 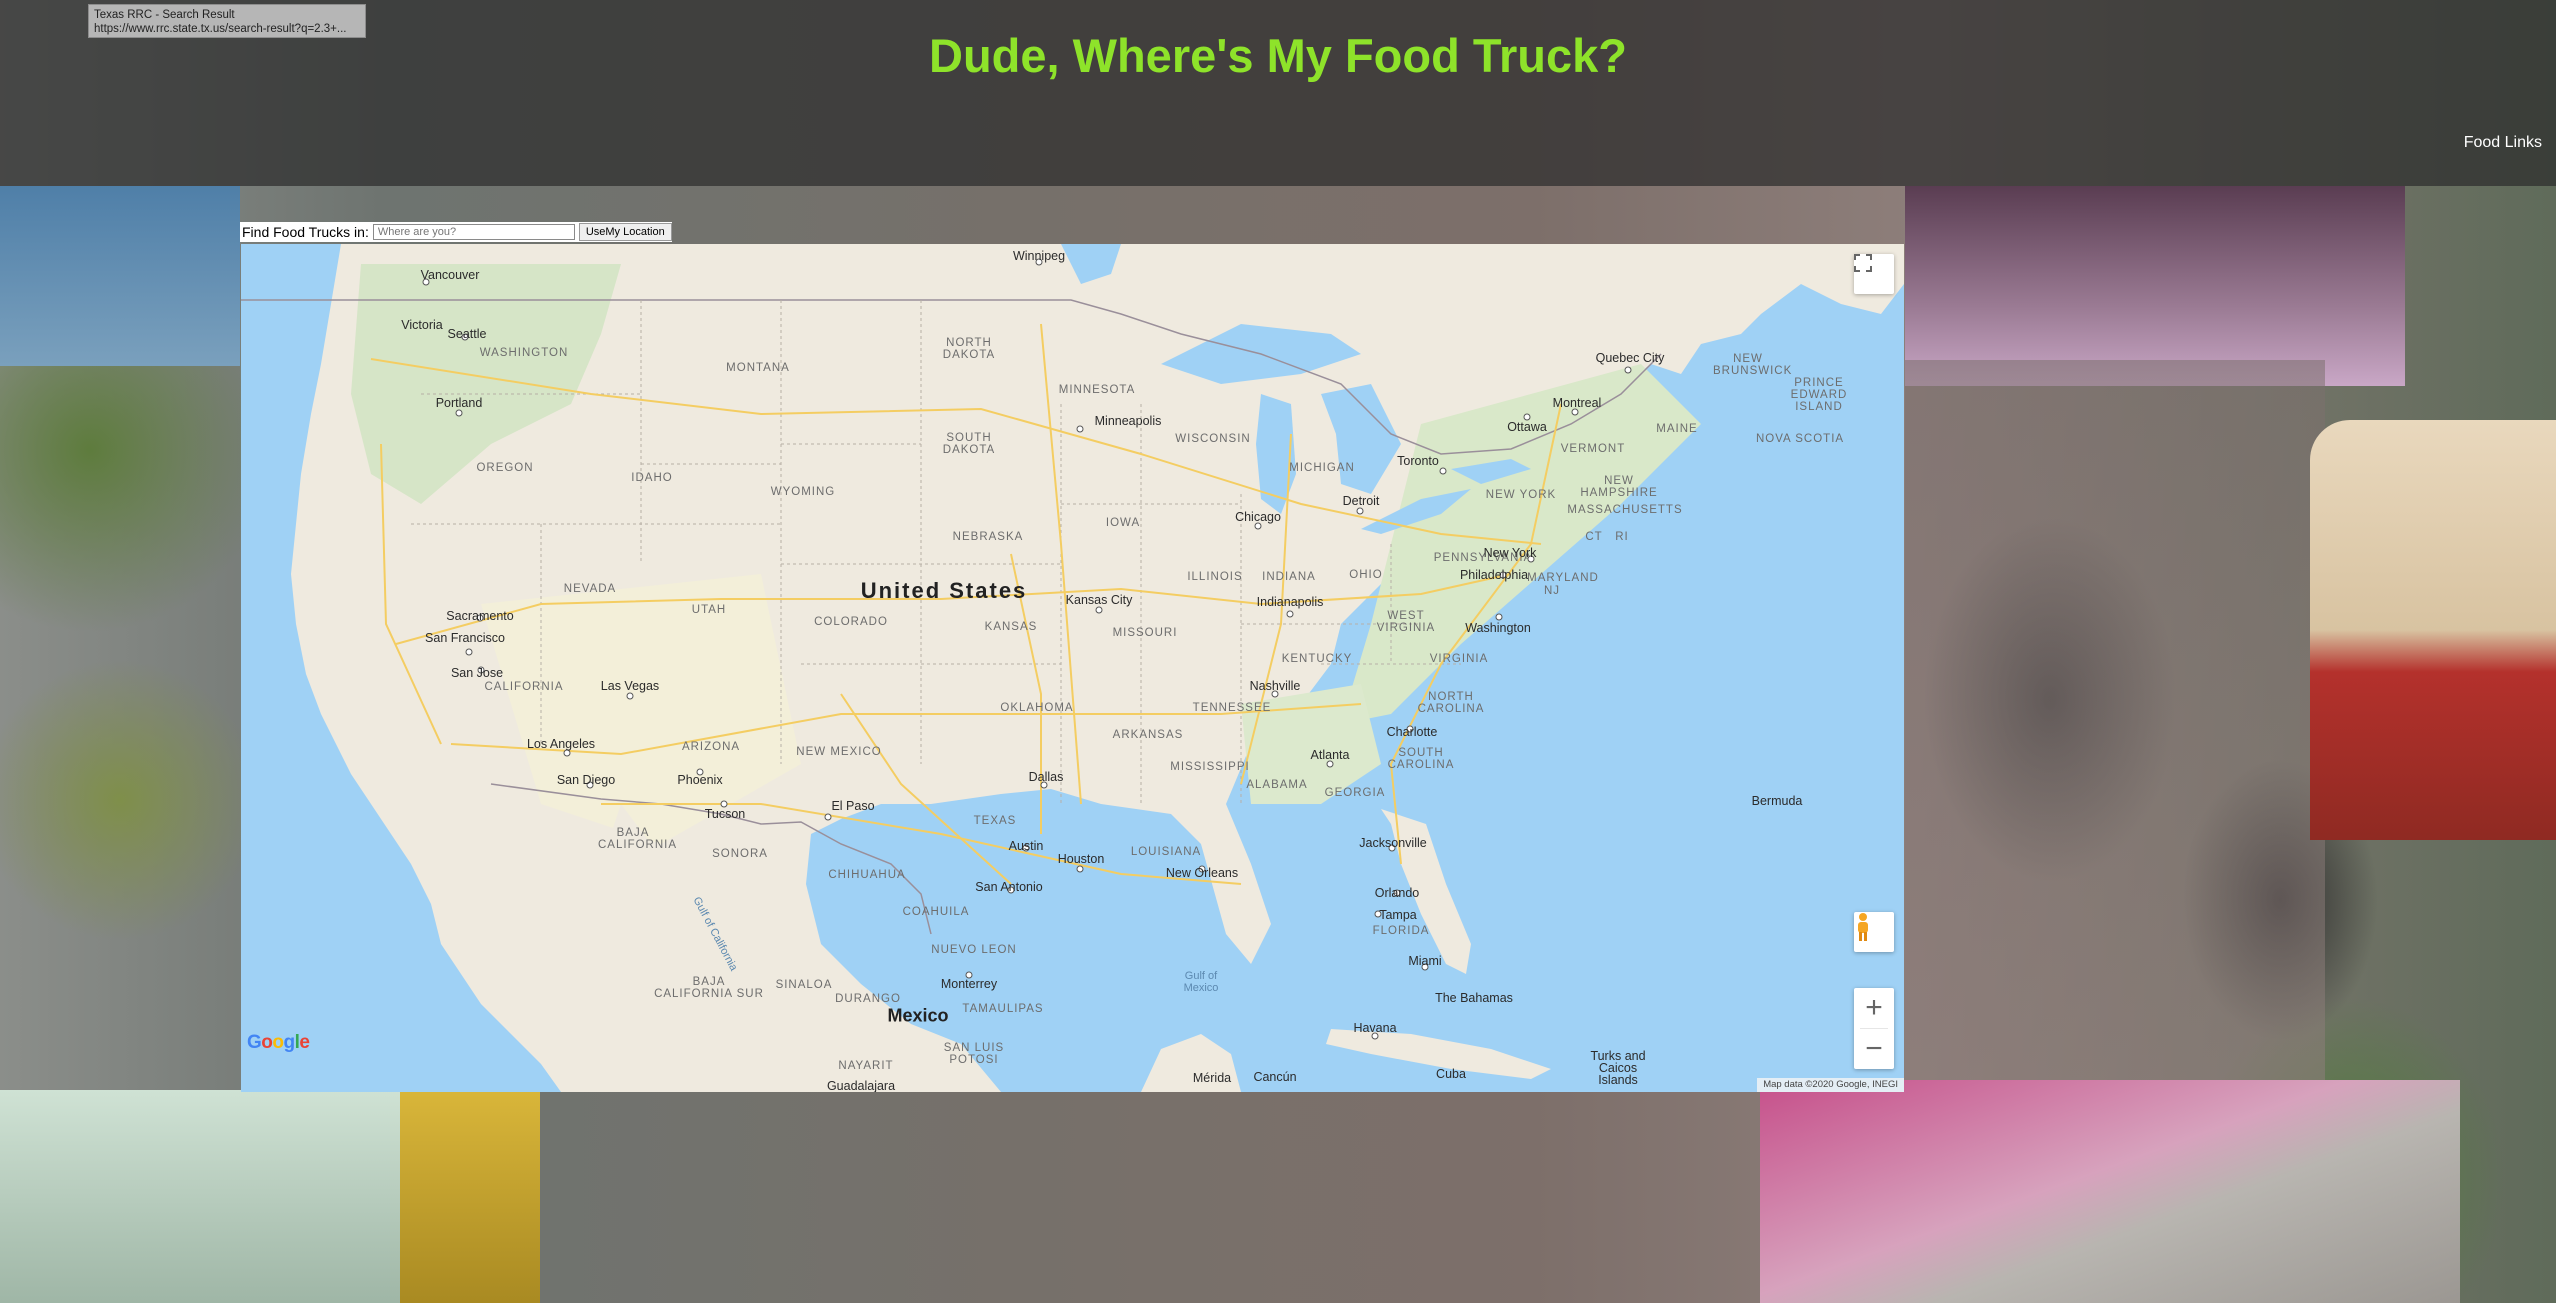 I want to click on map-state-label: PRINCE EDWARD ISLAND, so click(x=1819, y=395).